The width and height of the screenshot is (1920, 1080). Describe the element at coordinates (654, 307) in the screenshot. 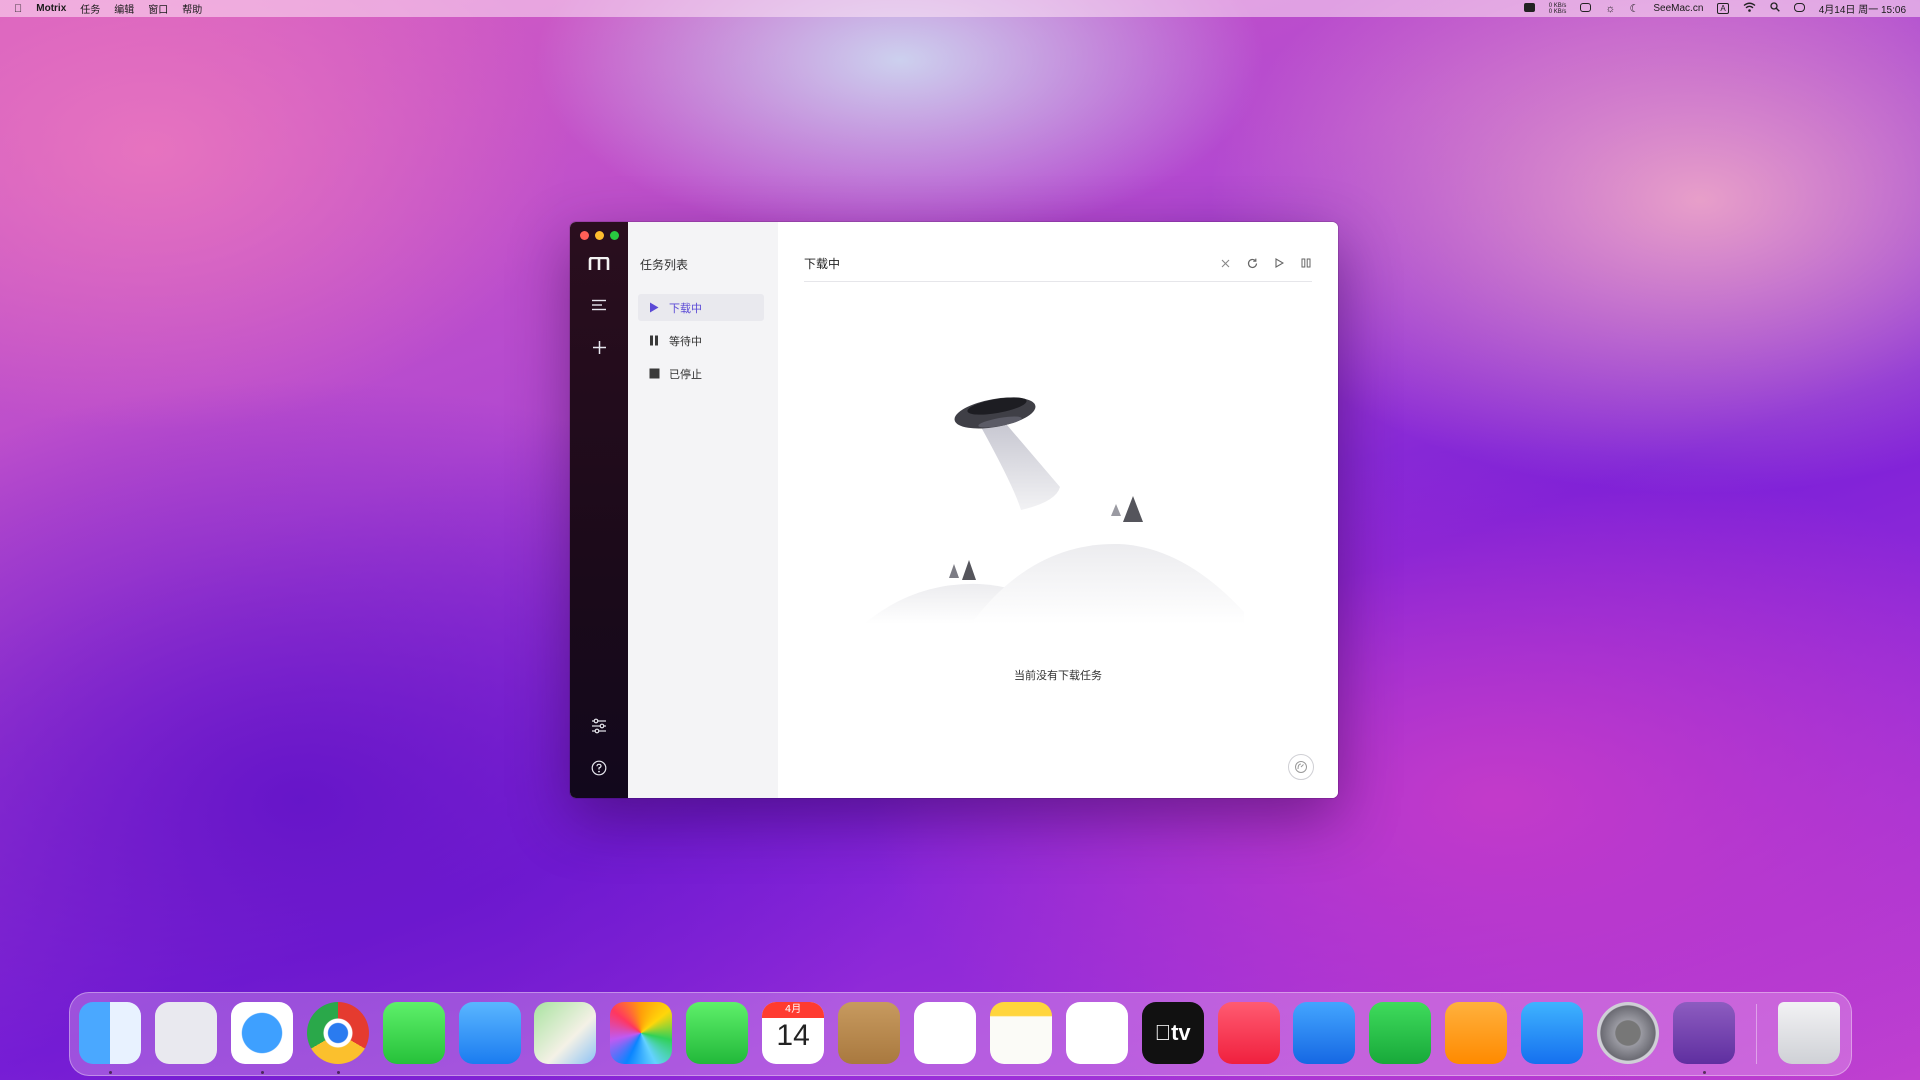

I see `play-icon` at that location.